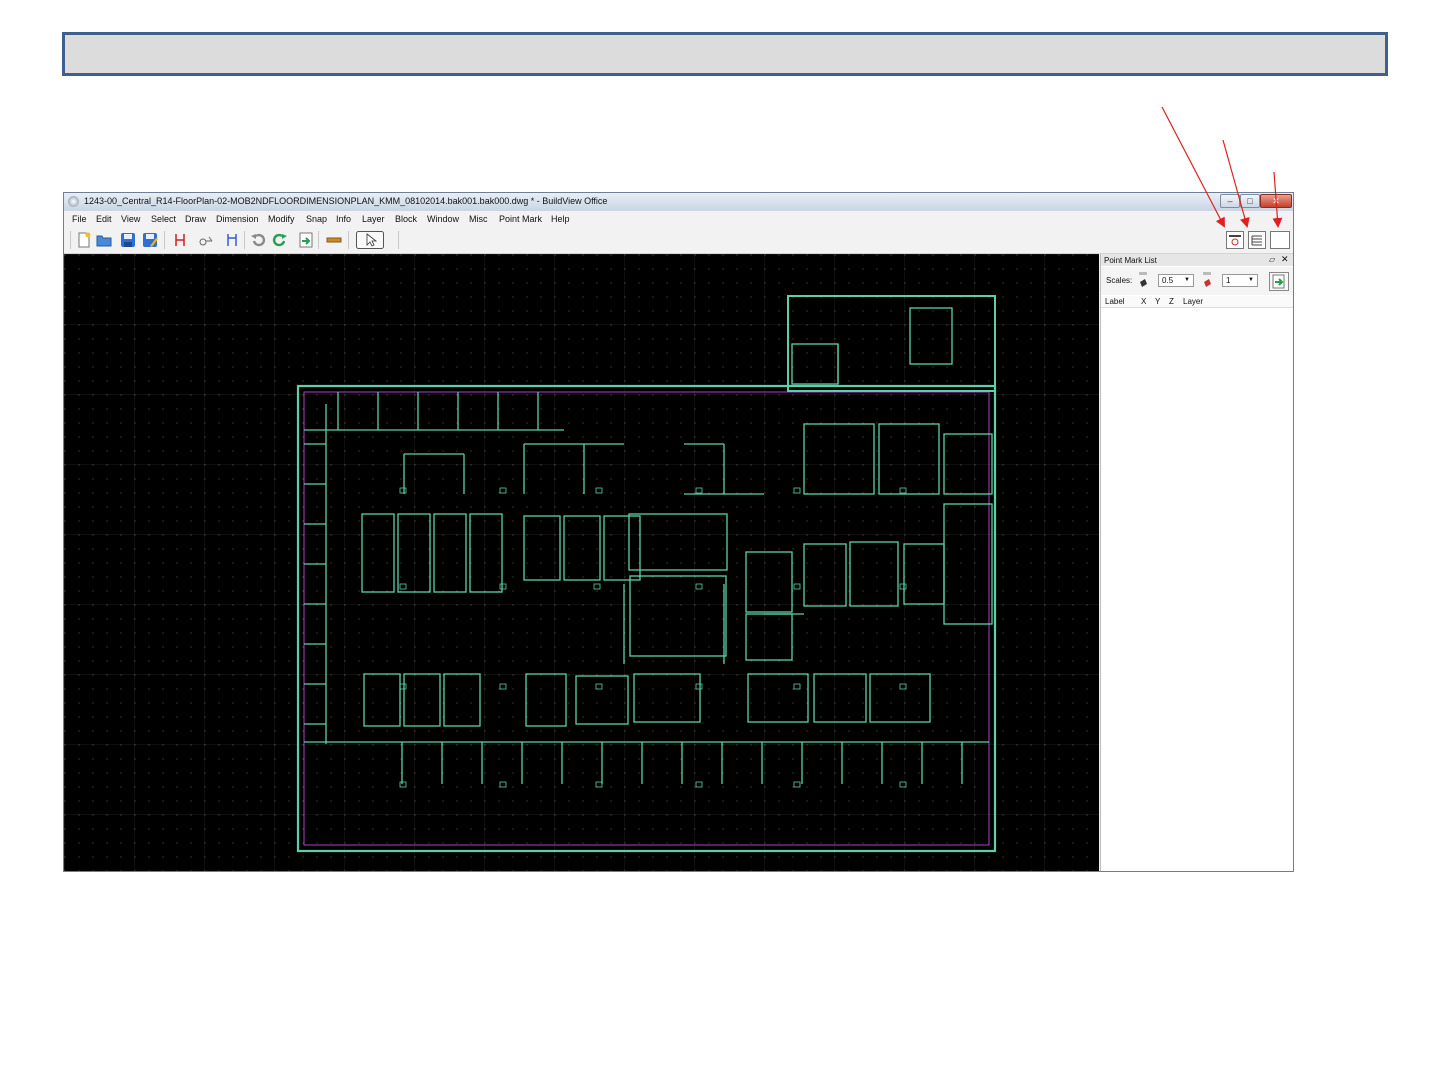  What do you see at coordinates (104, 240) in the screenshot?
I see `open-folder-icon` at bounding box center [104, 240].